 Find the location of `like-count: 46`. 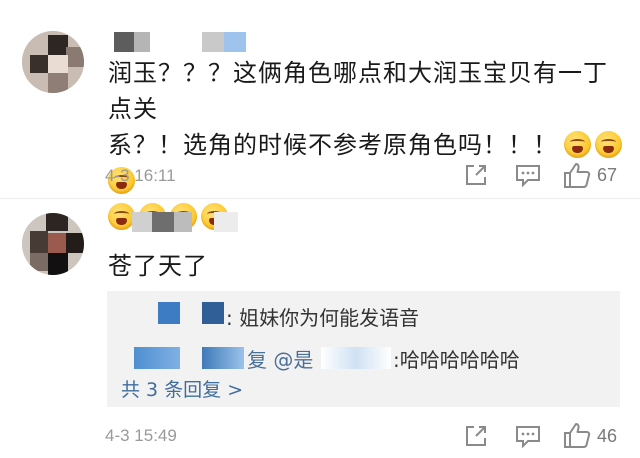

like-count: 46 is located at coordinates (607, 436).